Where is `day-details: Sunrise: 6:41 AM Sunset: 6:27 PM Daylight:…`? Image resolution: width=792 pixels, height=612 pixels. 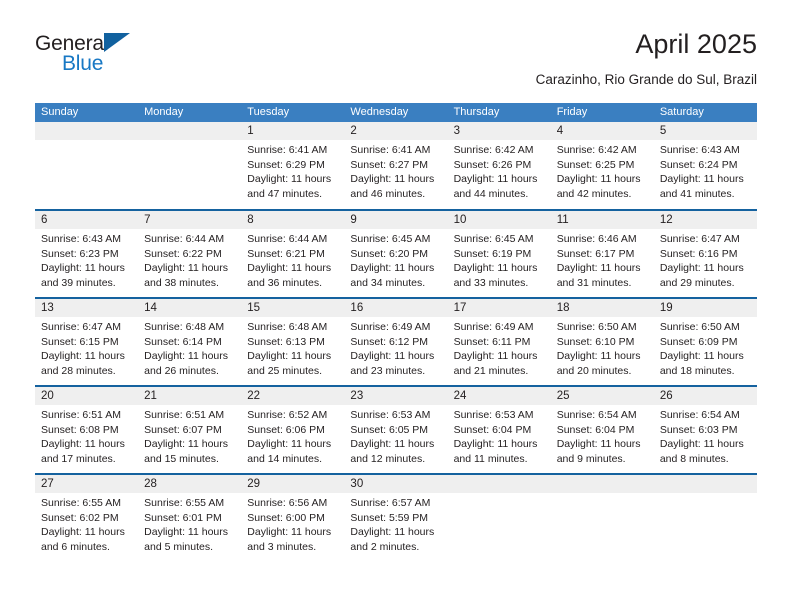 day-details: Sunrise: 6:41 AM Sunset: 6:27 PM Daylight:… is located at coordinates (395, 170).